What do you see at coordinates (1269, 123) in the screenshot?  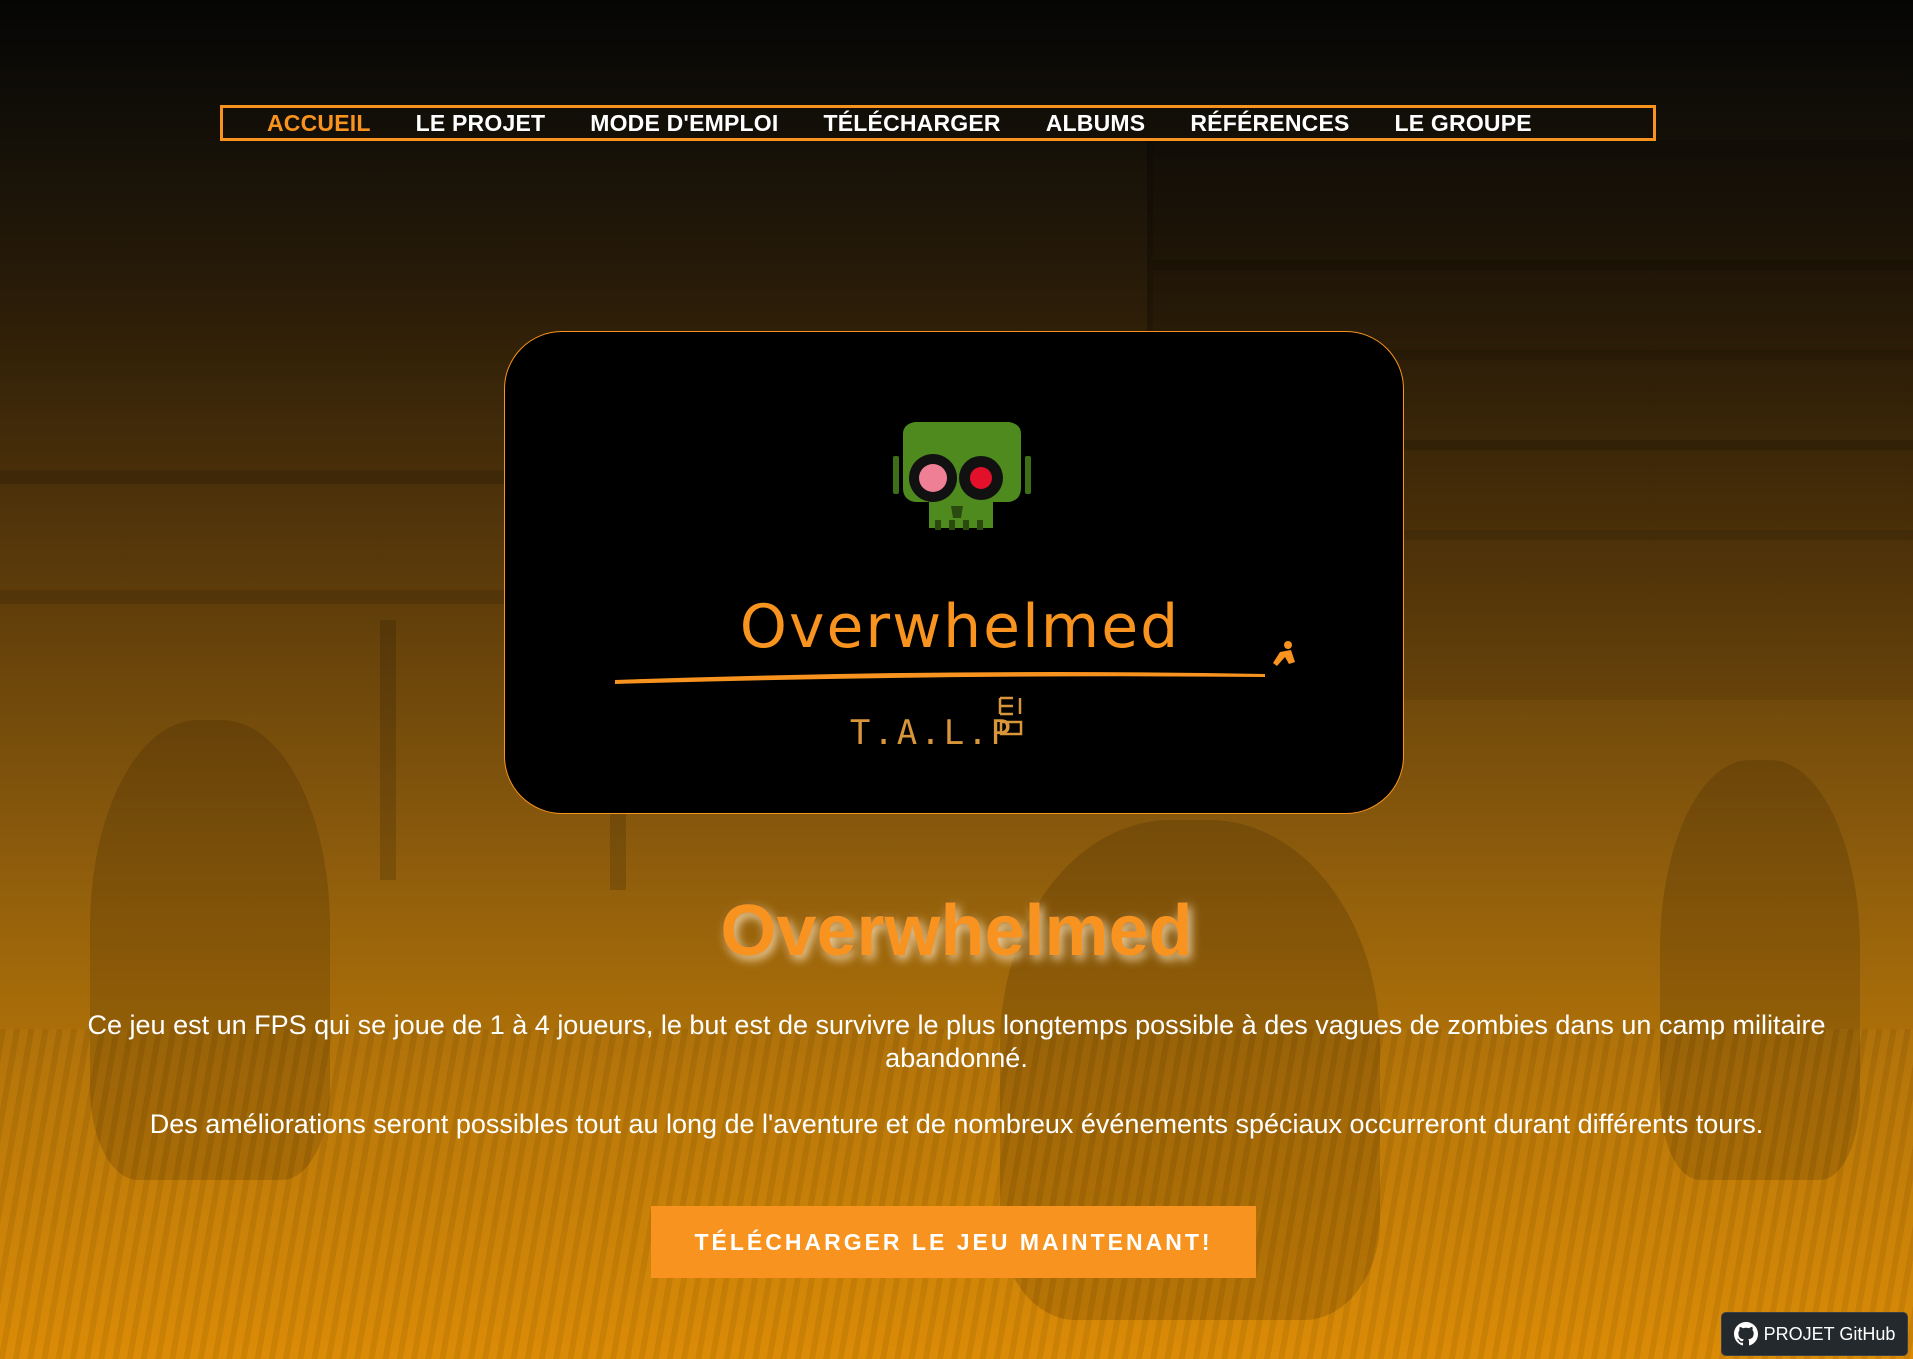 I see `nav-item-references: RÉFÉRENCES` at bounding box center [1269, 123].